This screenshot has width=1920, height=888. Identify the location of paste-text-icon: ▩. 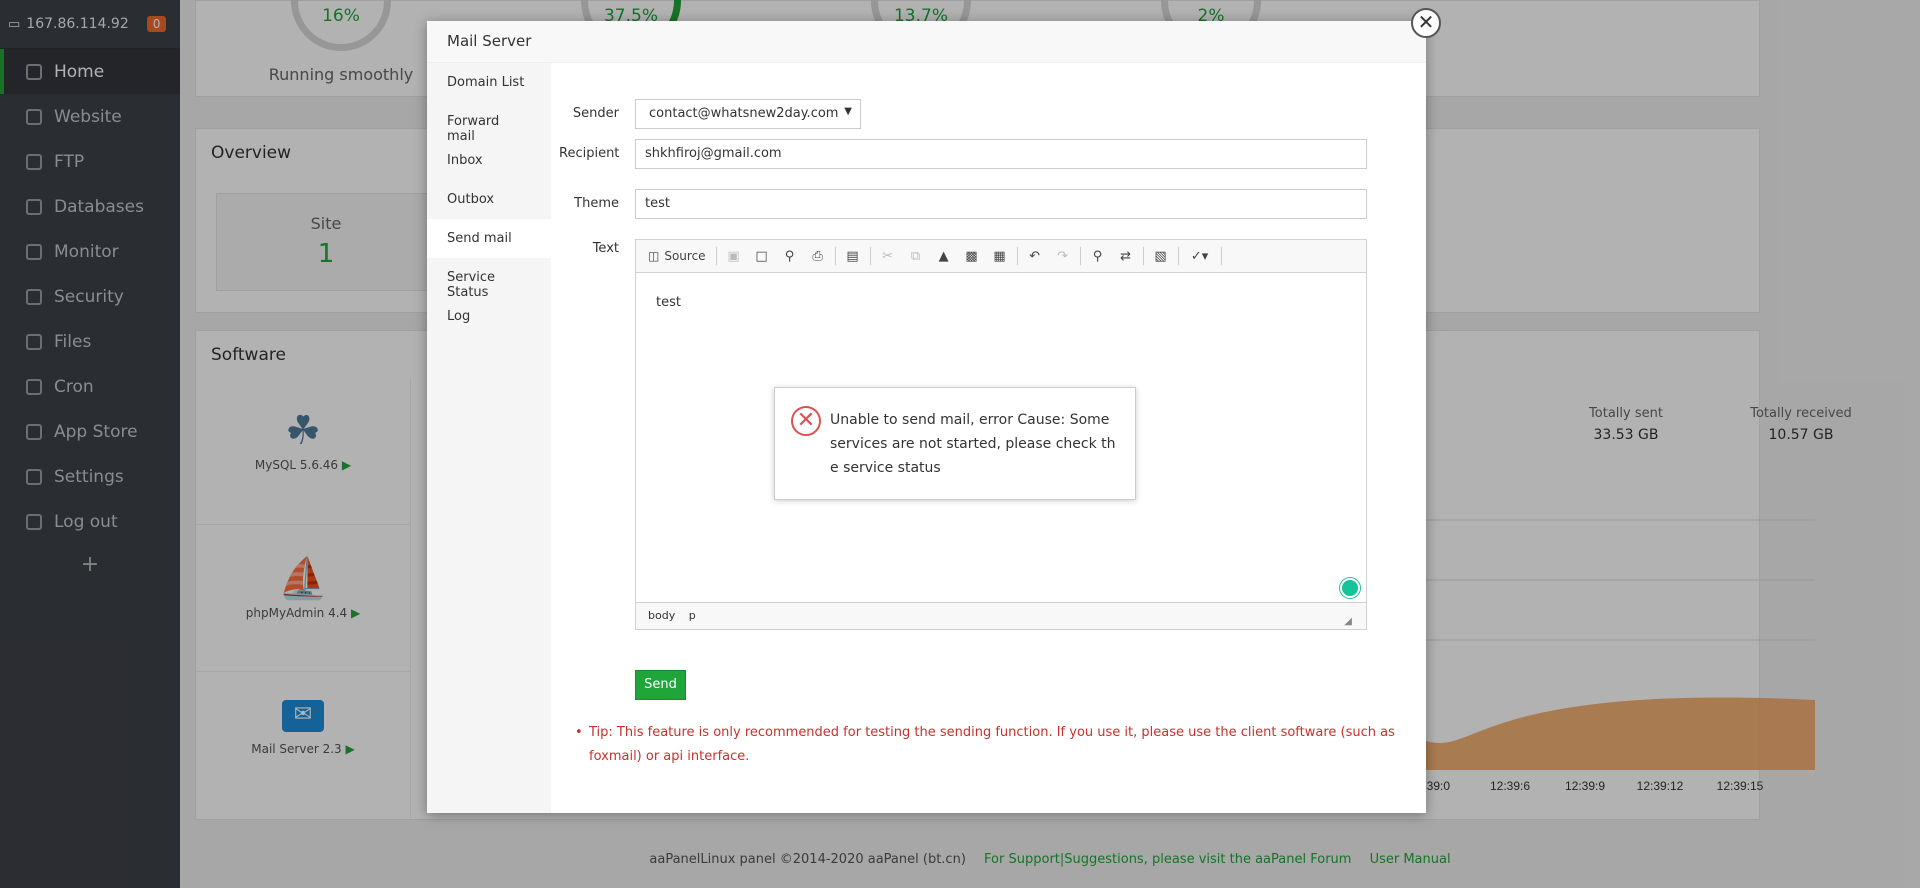
(972, 256).